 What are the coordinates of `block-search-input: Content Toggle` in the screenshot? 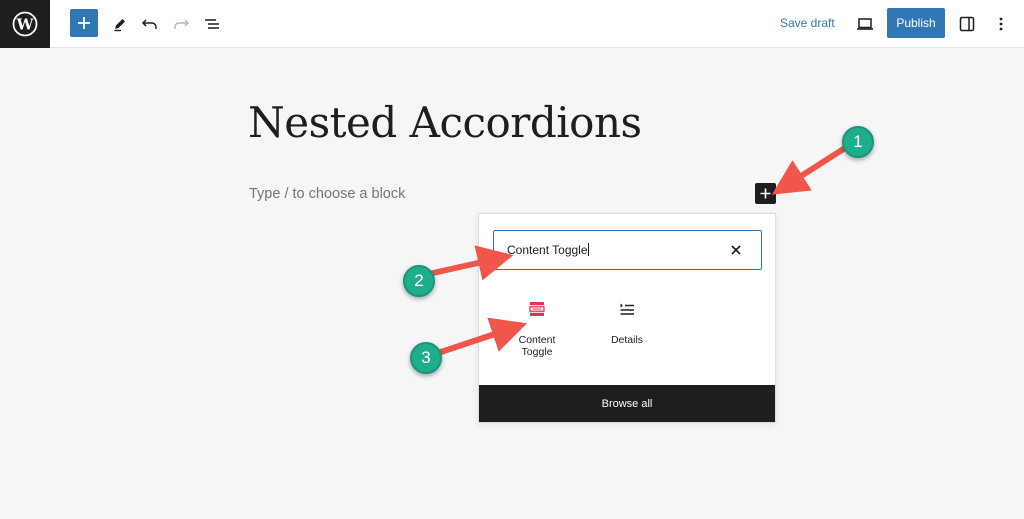 It's located at (627, 250).